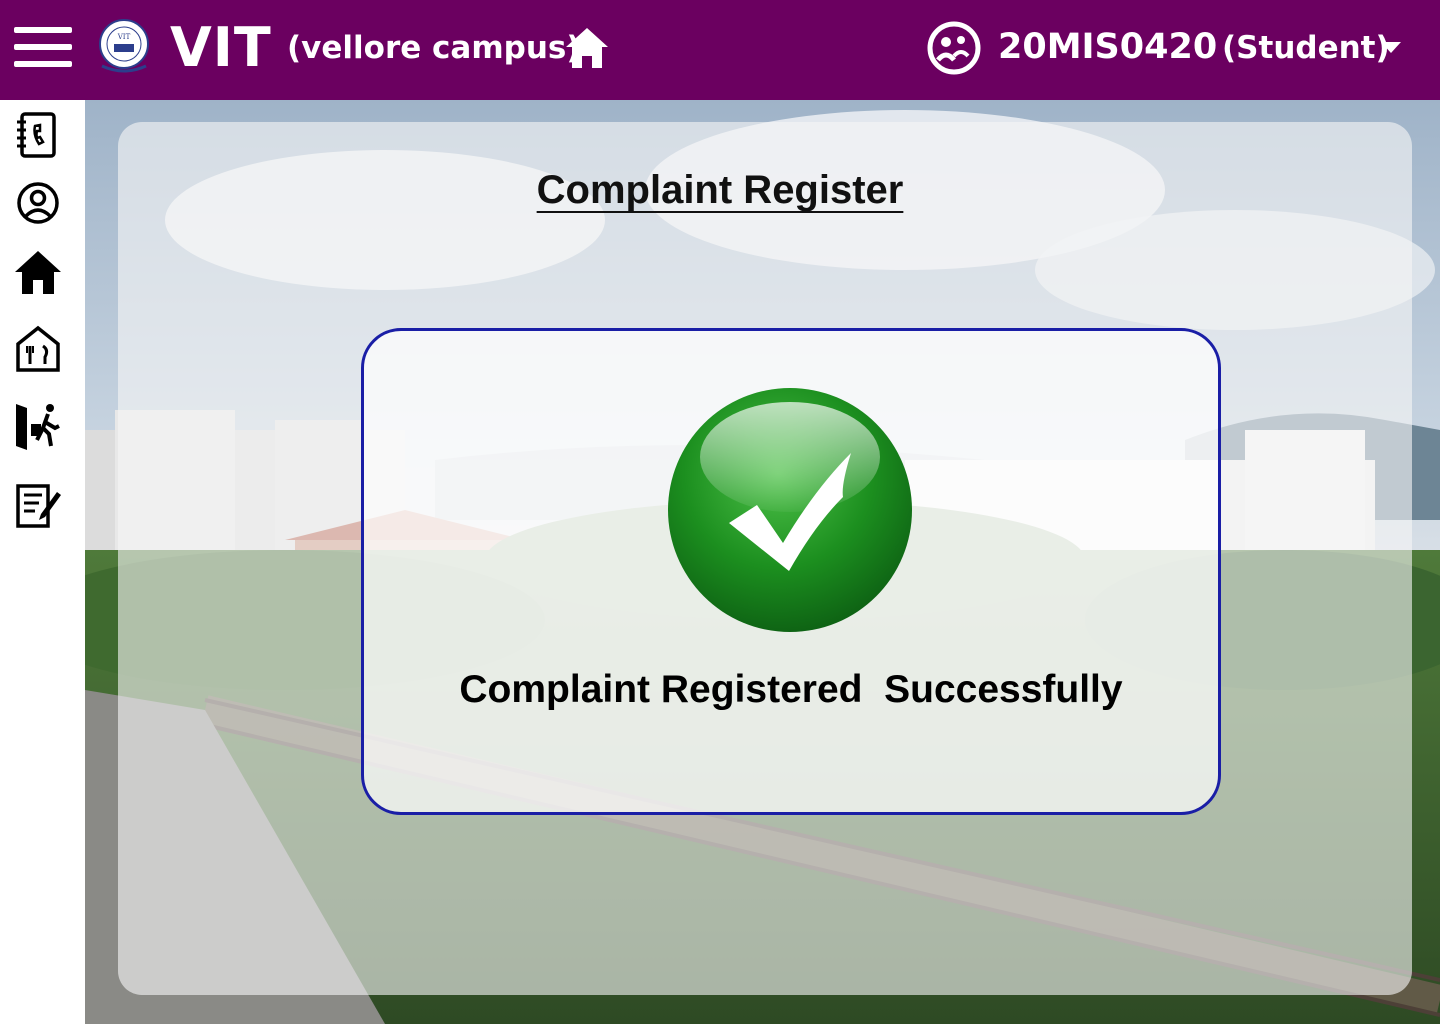 The image size is (1440, 1024). Describe the element at coordinates (43, 47) in the screenshot. I see `hamburger-menu-icon` at that location.